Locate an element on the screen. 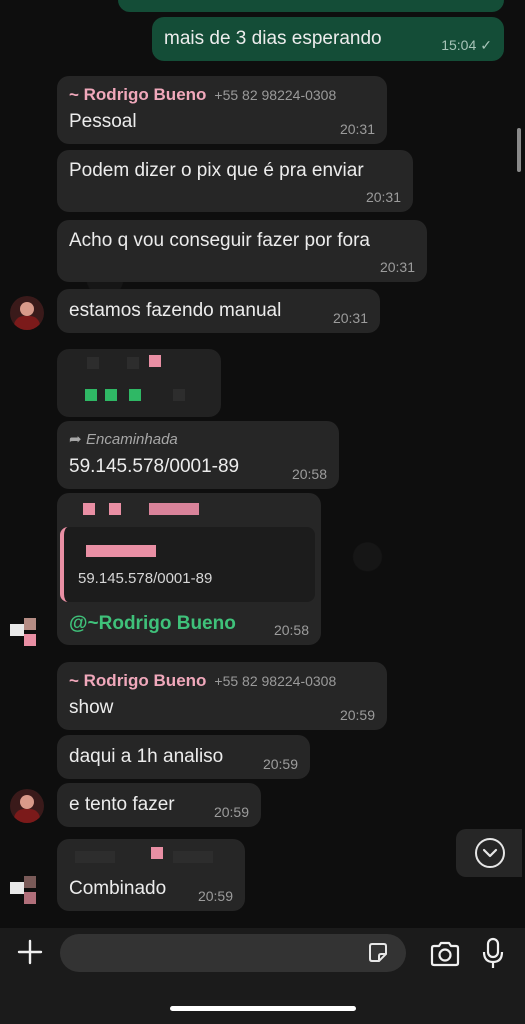  chevron-down-icon is located at coordinates (490, 853).